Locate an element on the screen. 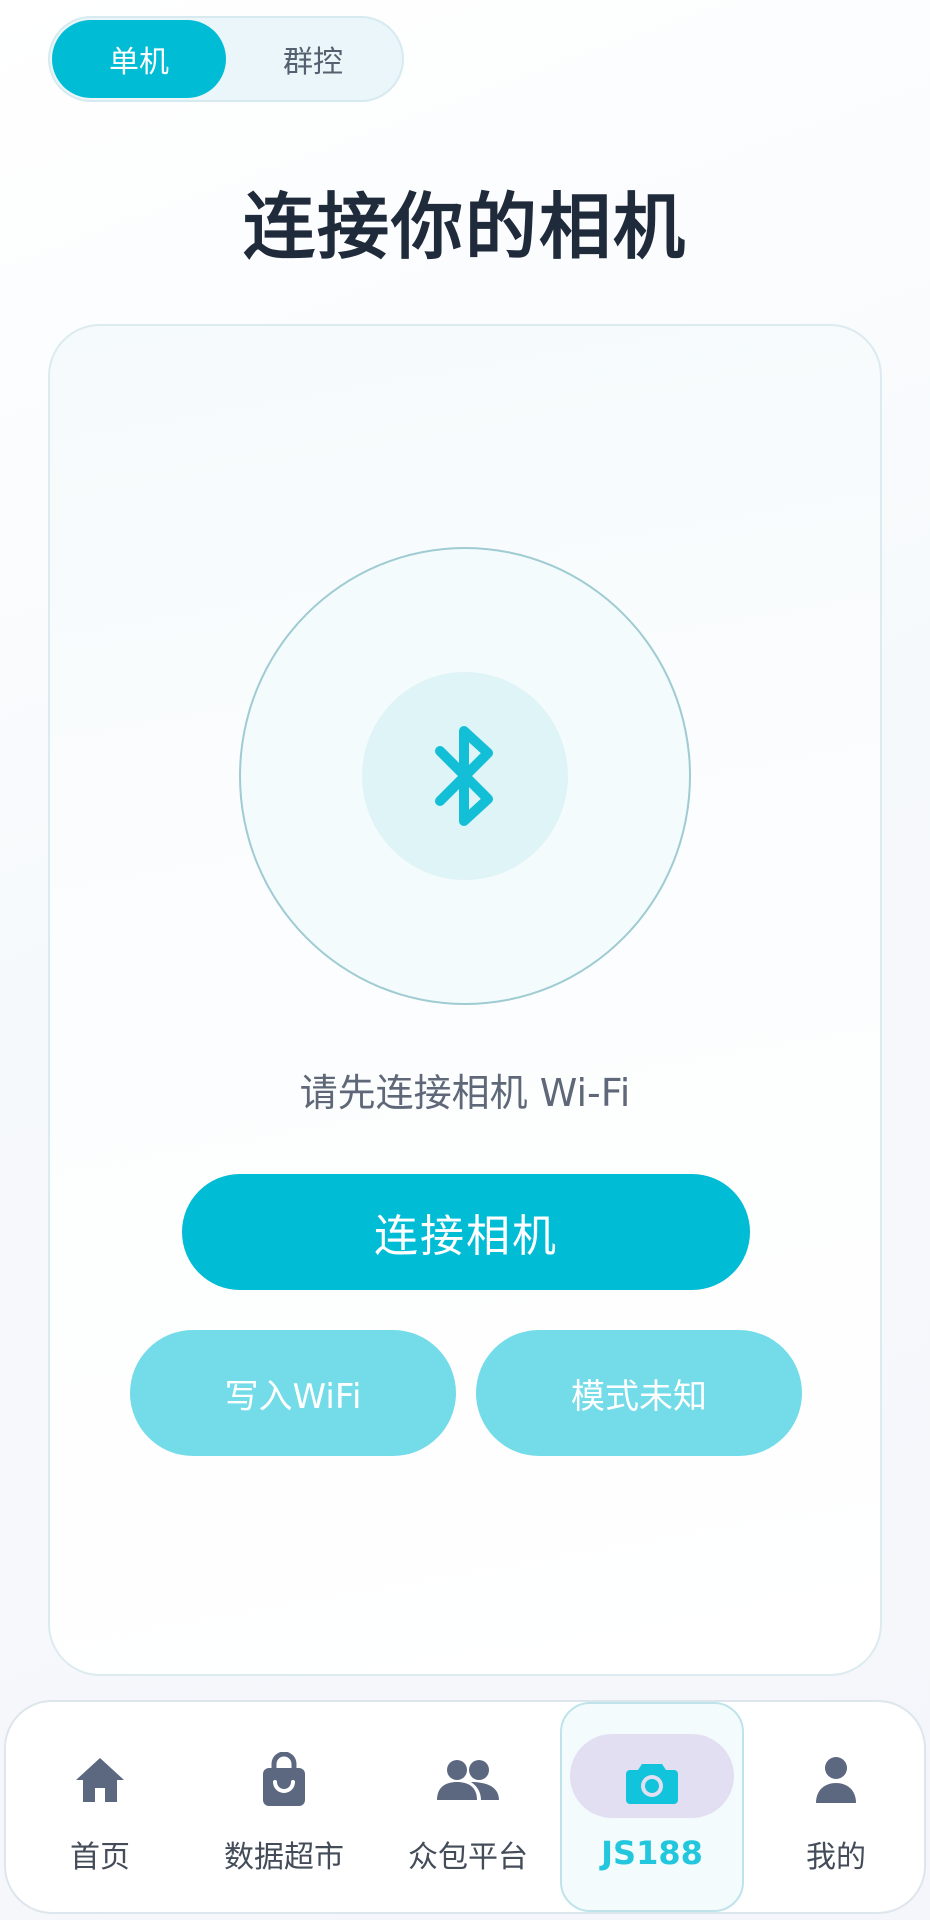 The image size is (930, 1920). bluetooth-icon is located at coordinates (464, 776).